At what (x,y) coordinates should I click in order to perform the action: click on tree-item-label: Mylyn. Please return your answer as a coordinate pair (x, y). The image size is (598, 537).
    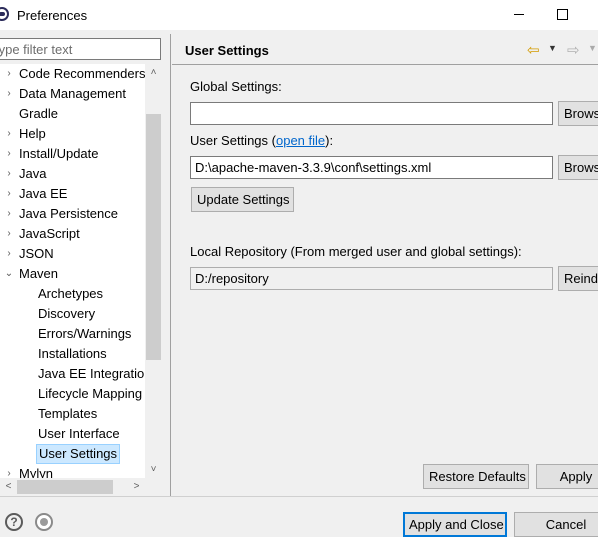
    Looking at the image, I should click on (36, 472).